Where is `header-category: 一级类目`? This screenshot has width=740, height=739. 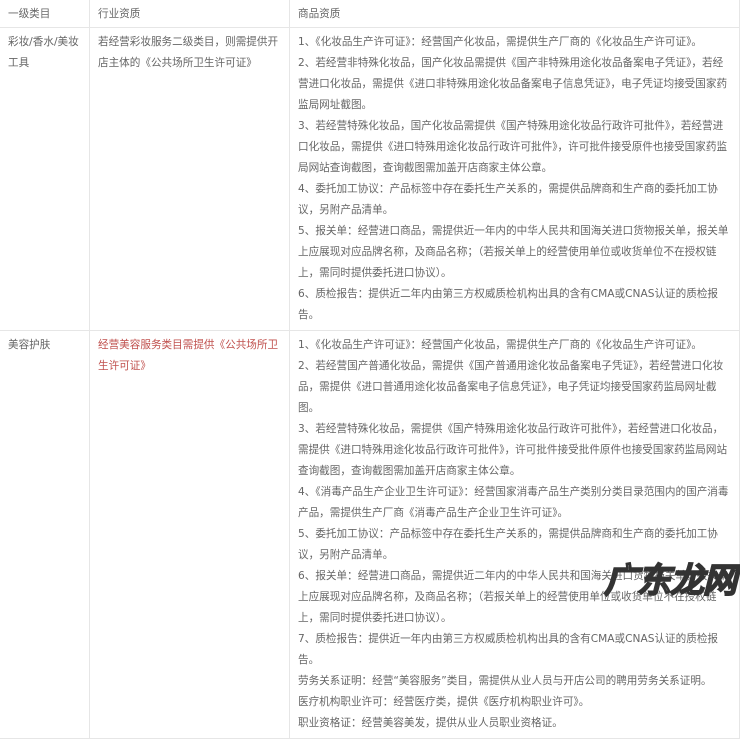
header-category: 一级类目 is located at coordinates (45, 14).